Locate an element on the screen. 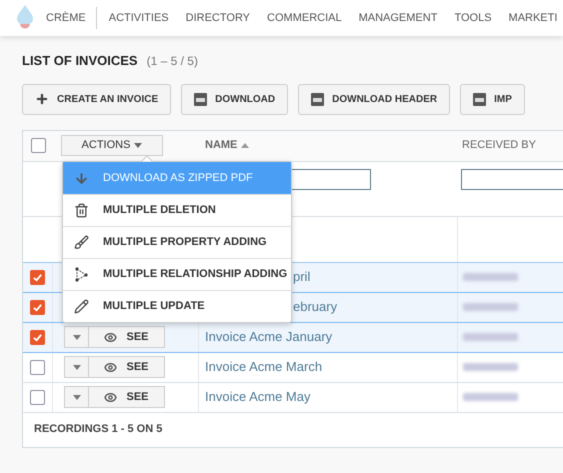 The width and height of the screenshot is (563, 473). record-count: (1 – 5 / 5) is located at coordinates (172, 61).